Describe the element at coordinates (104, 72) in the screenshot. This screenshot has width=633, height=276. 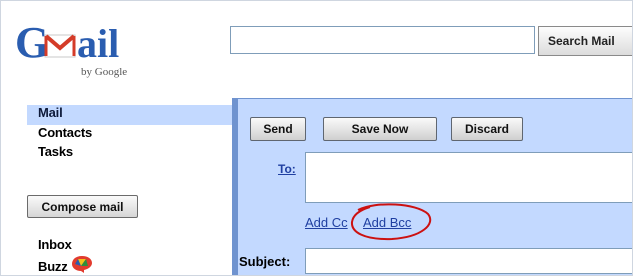
I see `logo-by-google: by Google` at that location.